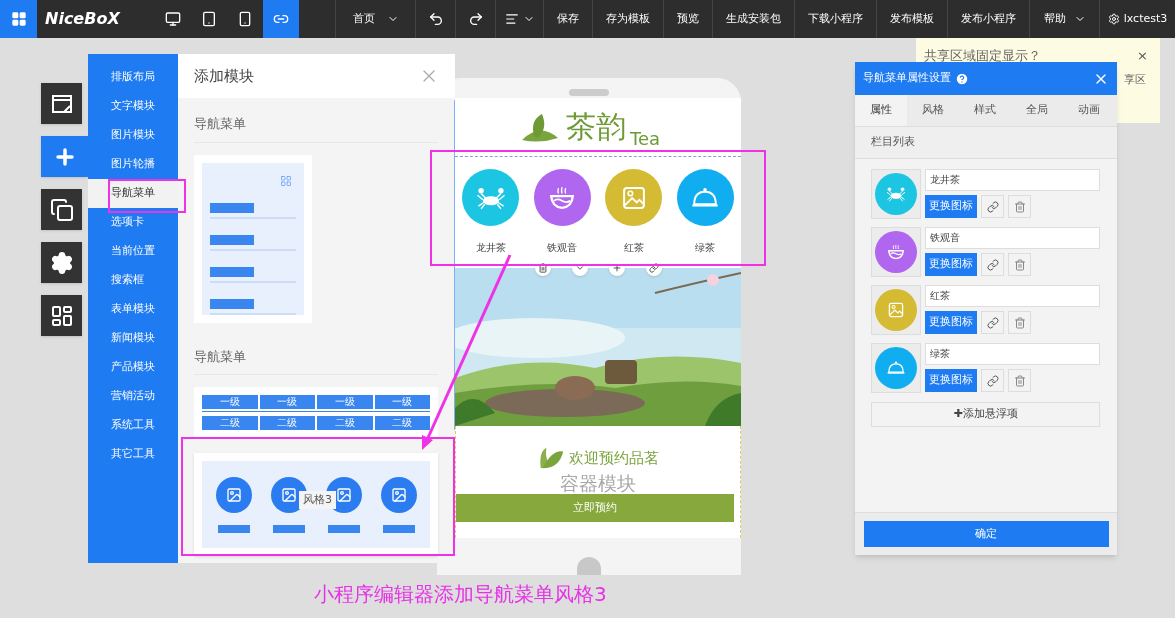 Image resolution: width=1175 pixels, height=618 pixels. Describe the element at coordinates (245, 19) in the screenshot. I see `phone-icon` at that location.